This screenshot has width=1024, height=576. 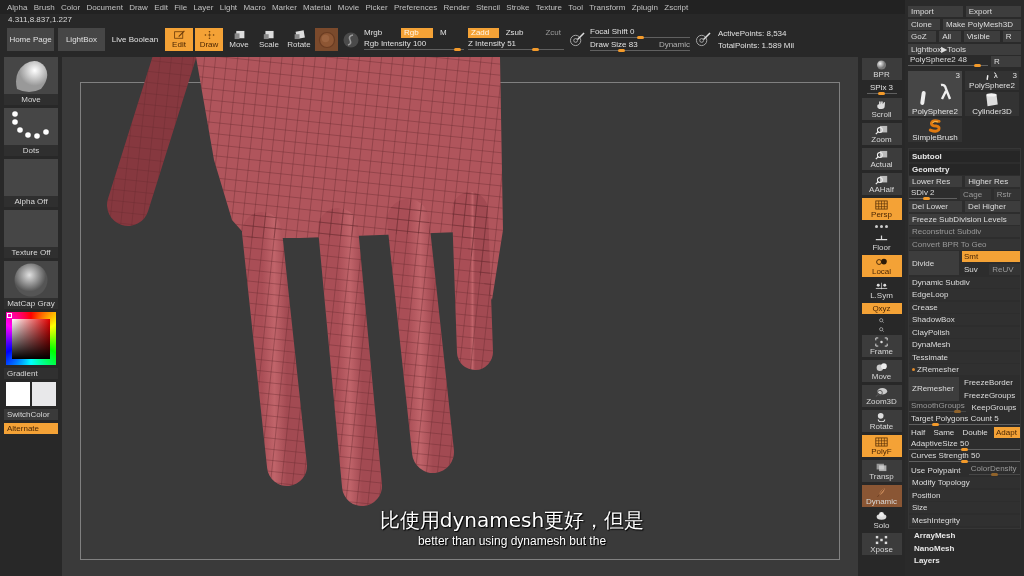 What do you see at coordinates (1006, 61) in the screenshot?
I see `panel-button: R` at bounding box center [1006, 61].